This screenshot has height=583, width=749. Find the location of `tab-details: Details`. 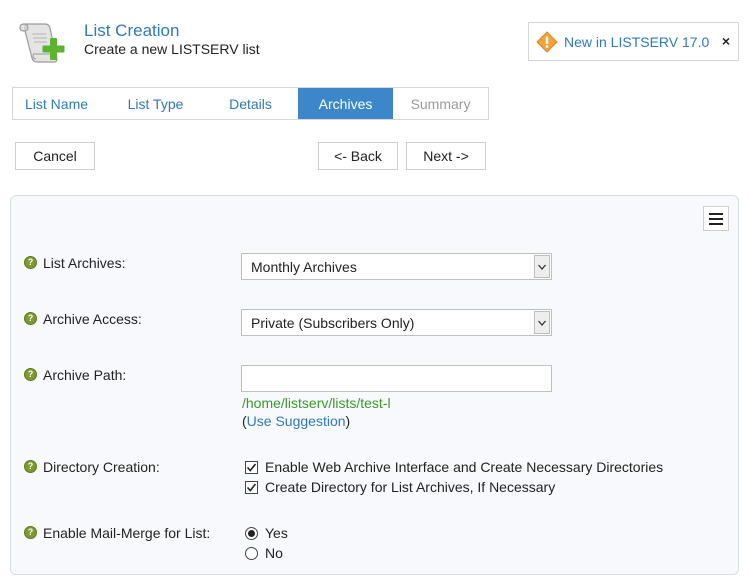

tab-details: Details is located at coordinates (250, 103).